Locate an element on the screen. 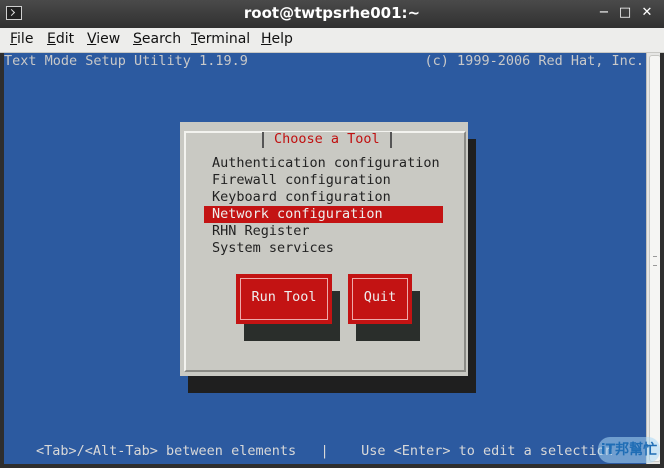  run-tool-button: Run Tool is located at coordinates (284, 299).